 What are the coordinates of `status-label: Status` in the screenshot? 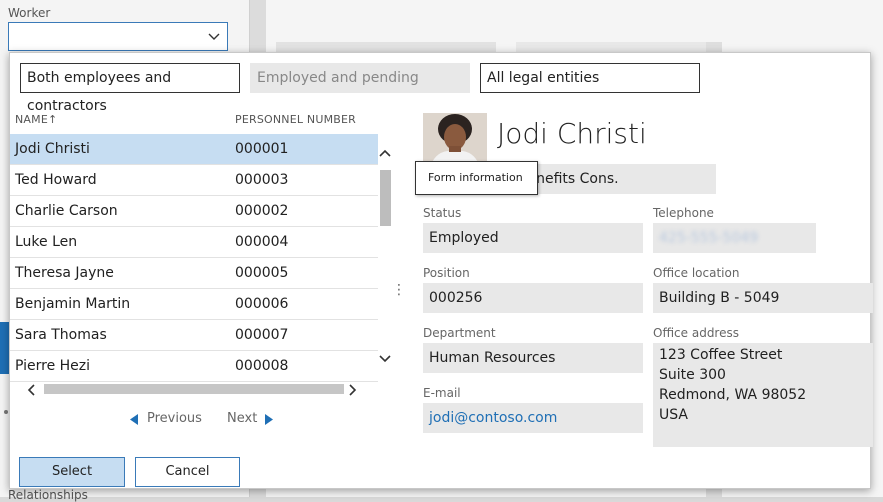 It's located at (442, 213).